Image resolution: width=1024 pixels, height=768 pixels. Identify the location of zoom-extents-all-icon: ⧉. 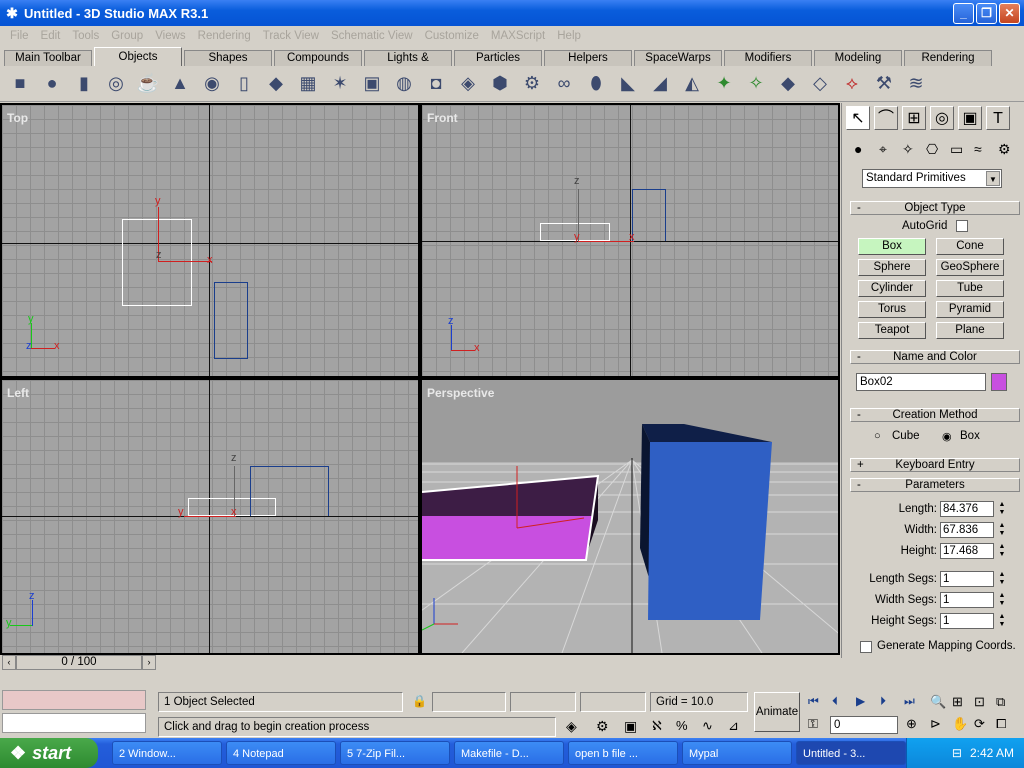
(1000, 702).